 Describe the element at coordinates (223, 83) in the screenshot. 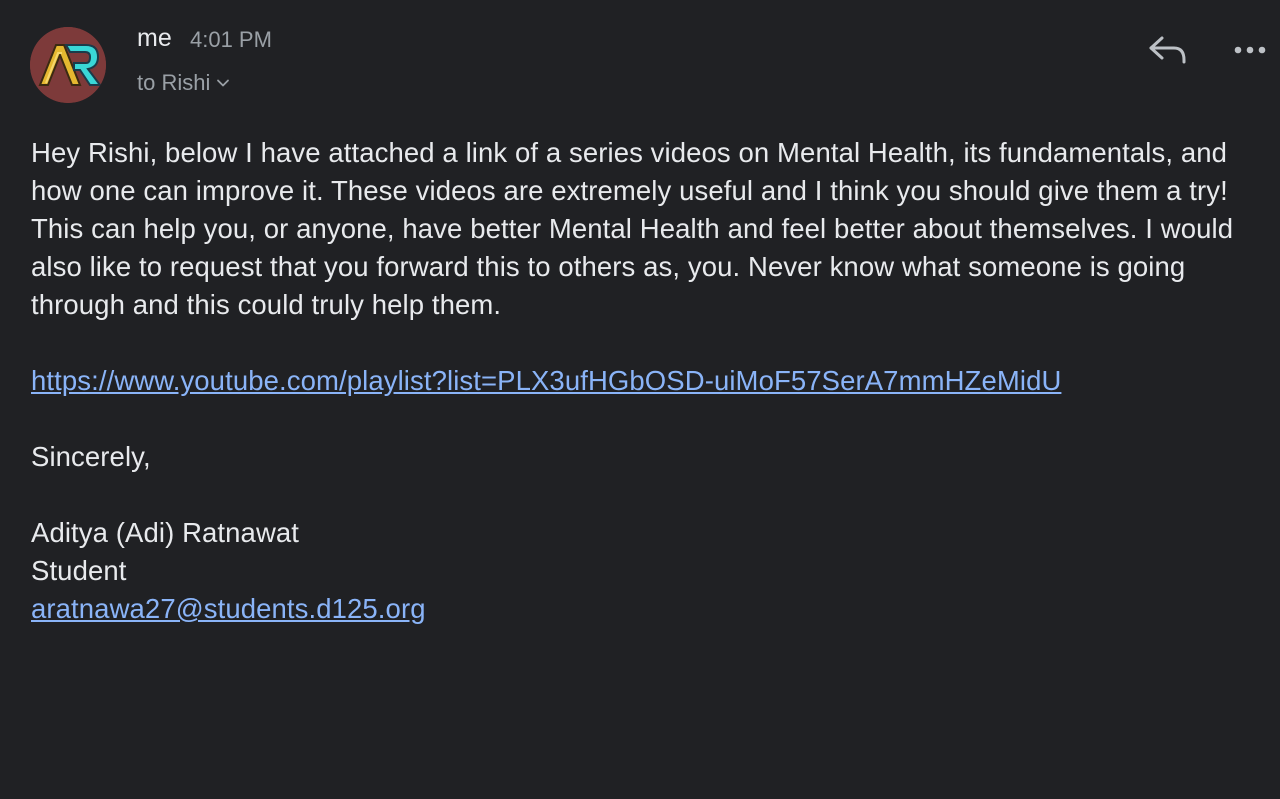

I see `chevron-down-icon` at that location.